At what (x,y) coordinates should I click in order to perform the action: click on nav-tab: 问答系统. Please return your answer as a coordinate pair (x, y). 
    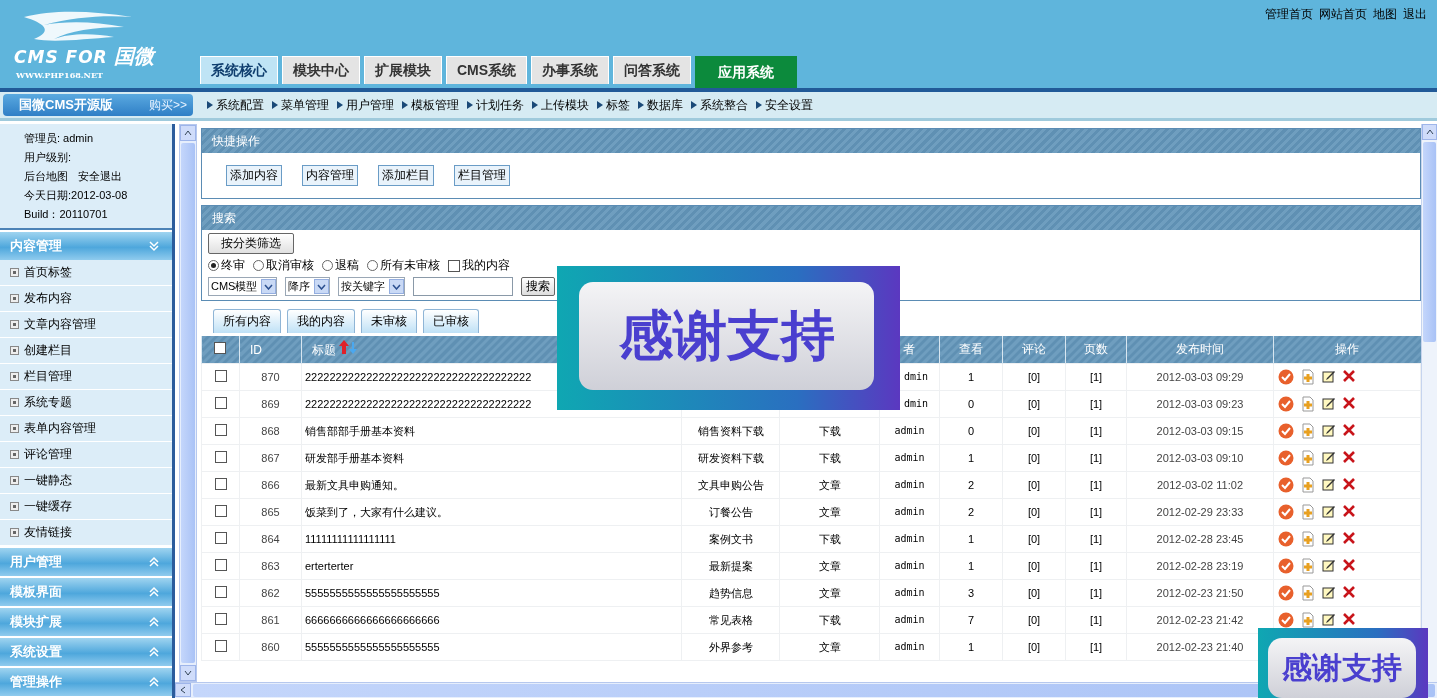
    Looking at the image, I should click on (652, 70).